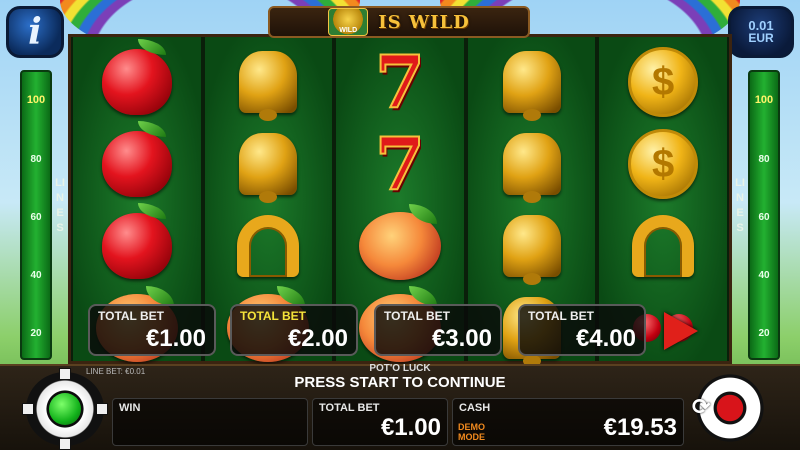 The width and height of the screenshot is (800, 450). Describe the element at coordinates (475, 408) in the screenshot. I see `cash-label: CASH` at that location.